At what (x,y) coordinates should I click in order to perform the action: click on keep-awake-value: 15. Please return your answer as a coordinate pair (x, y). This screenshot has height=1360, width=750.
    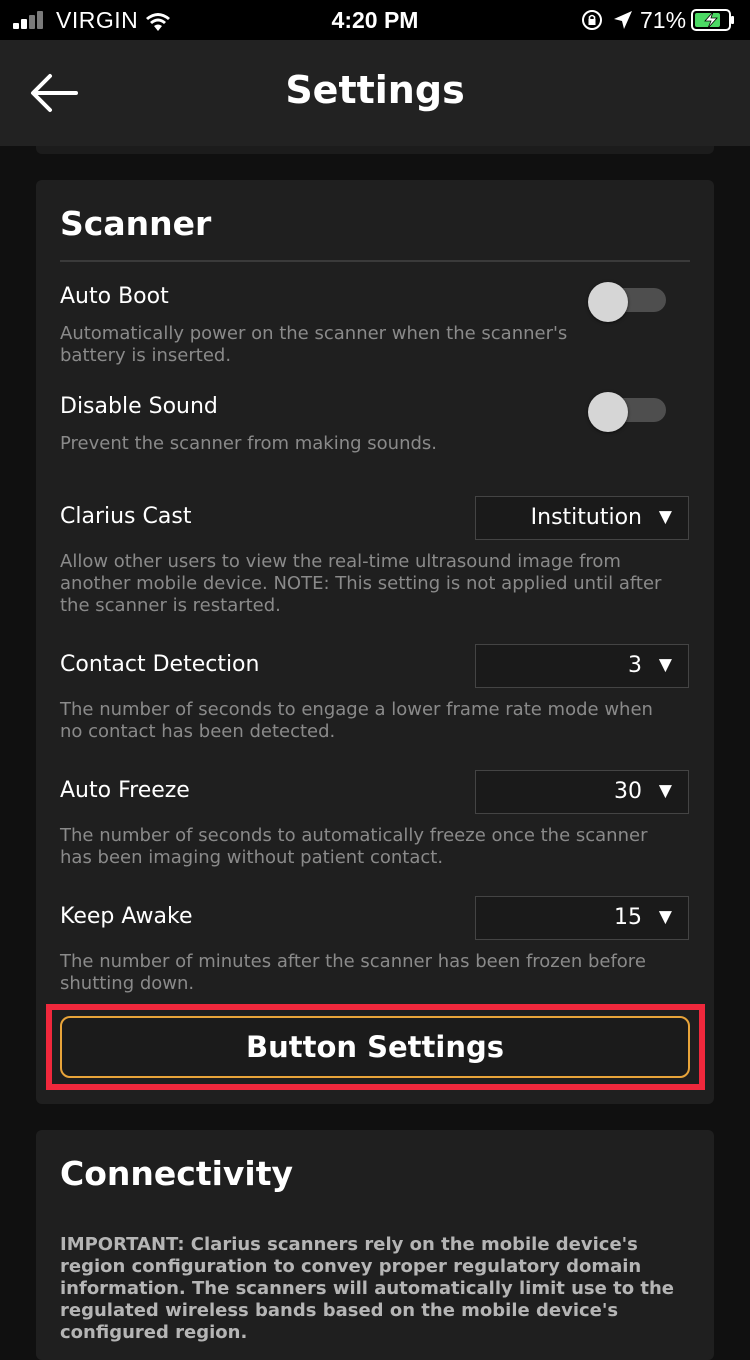
    Looking at the image, I should click on (628, 917).